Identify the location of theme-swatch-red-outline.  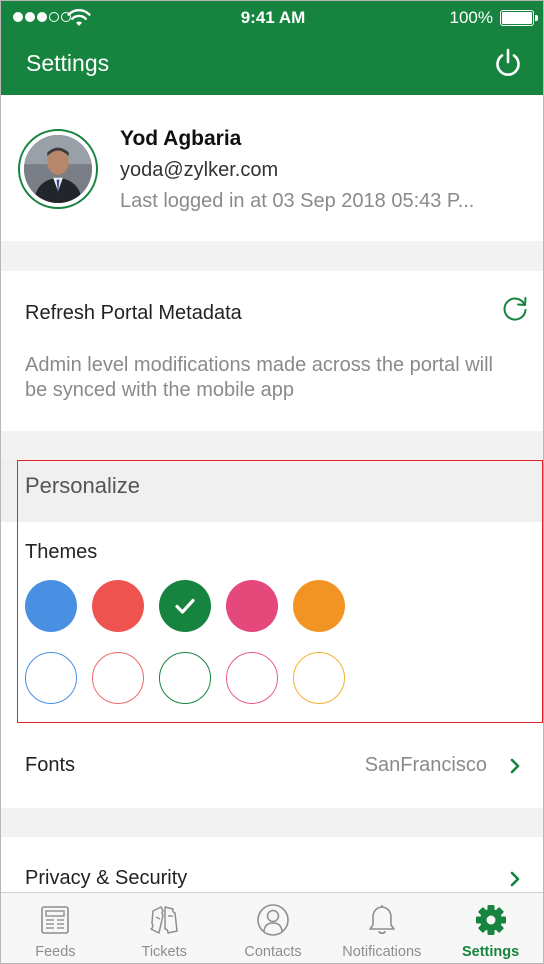
(118, 678).